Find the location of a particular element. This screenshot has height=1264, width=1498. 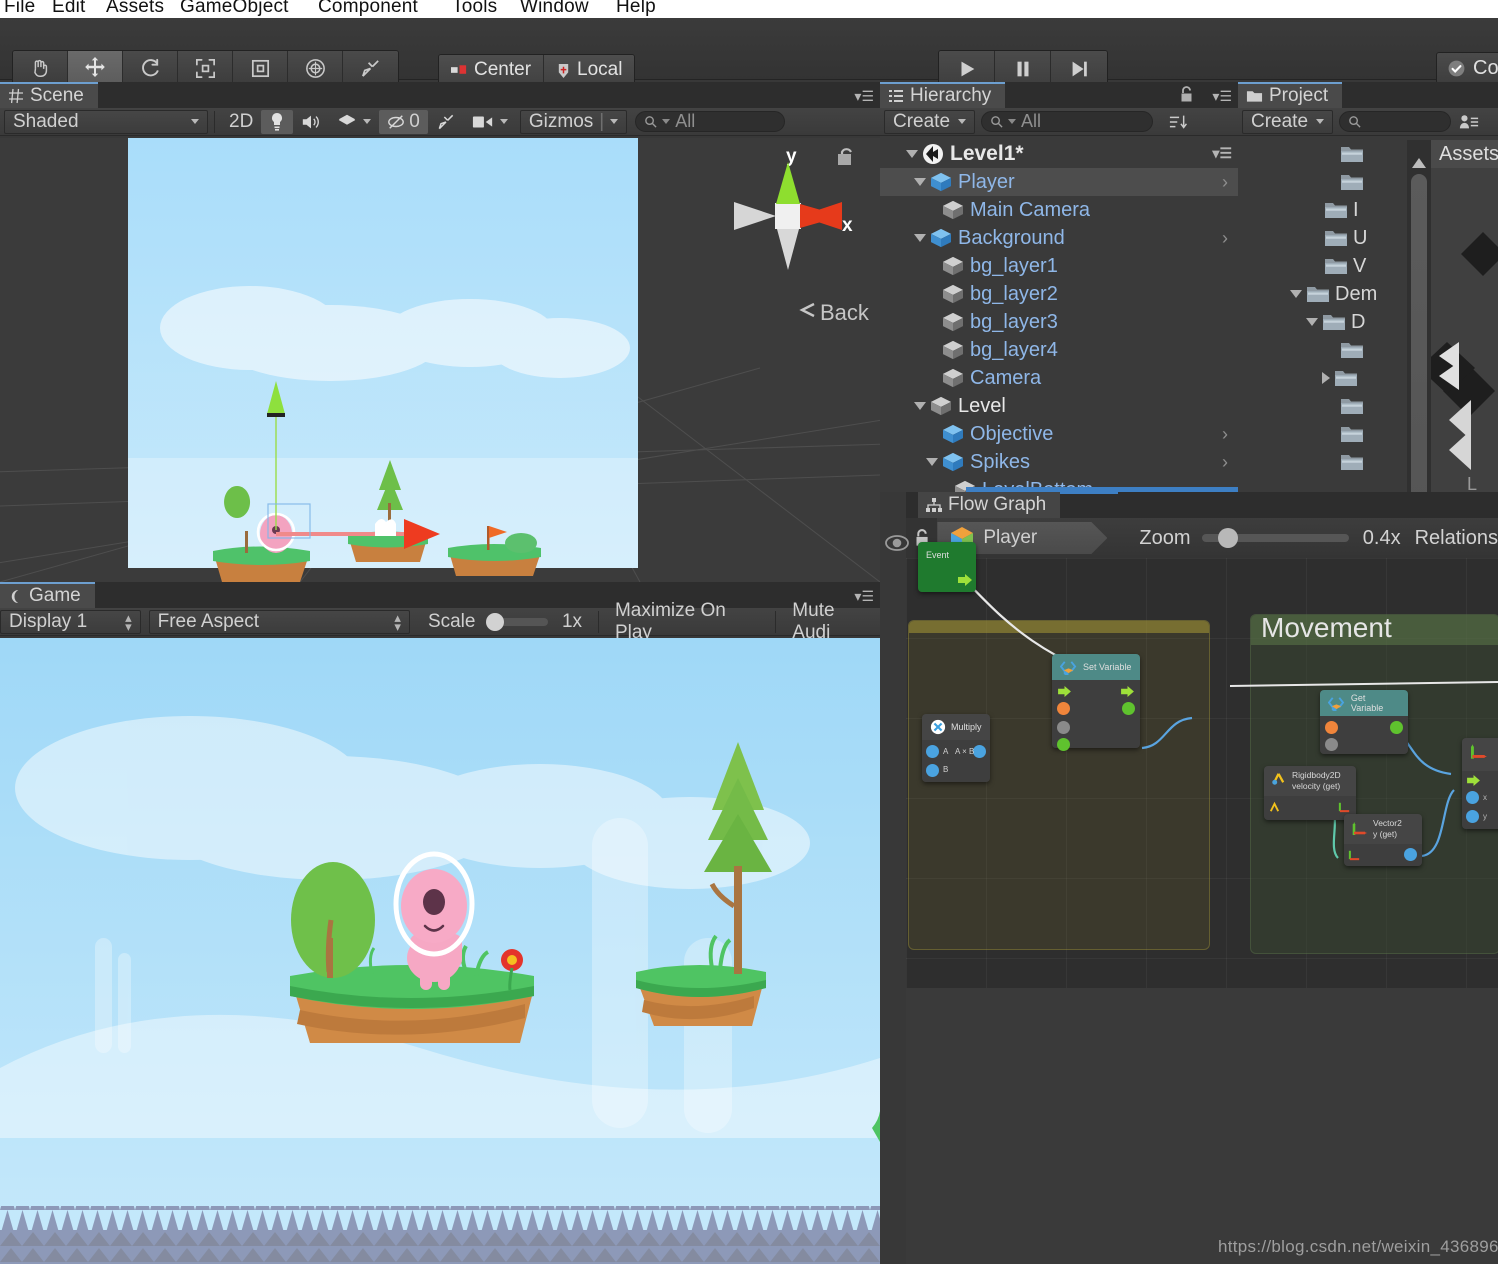

tab-game: Game is located at coordinates (47, 595).